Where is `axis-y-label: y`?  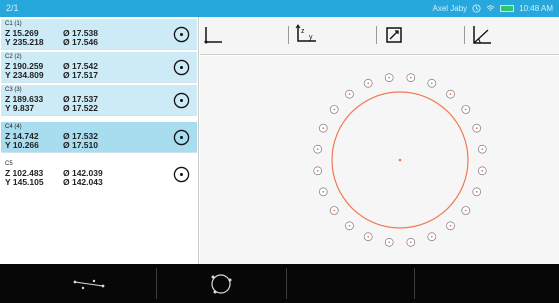
axis-y-label: y is located at coordinates (311, 37).